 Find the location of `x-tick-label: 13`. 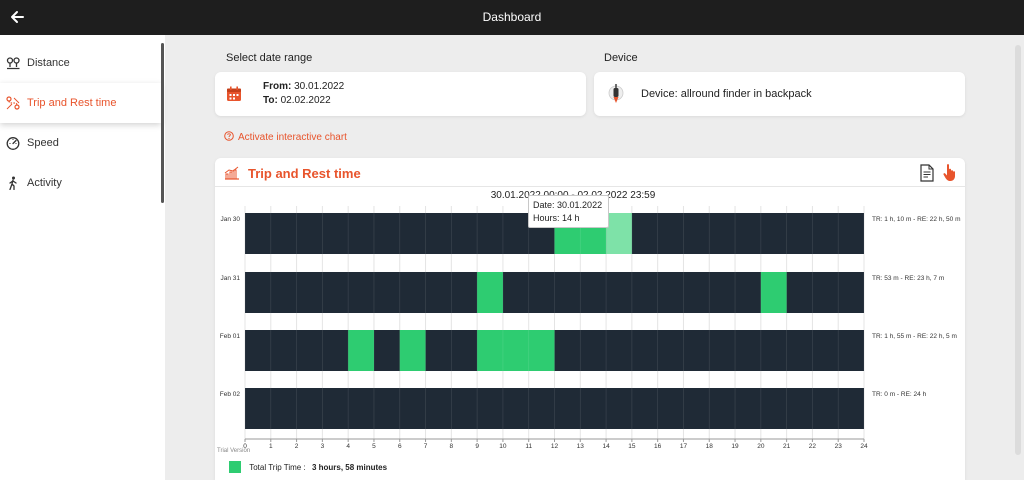

x-tick-label: 13 is located at coordinates (581, 446).